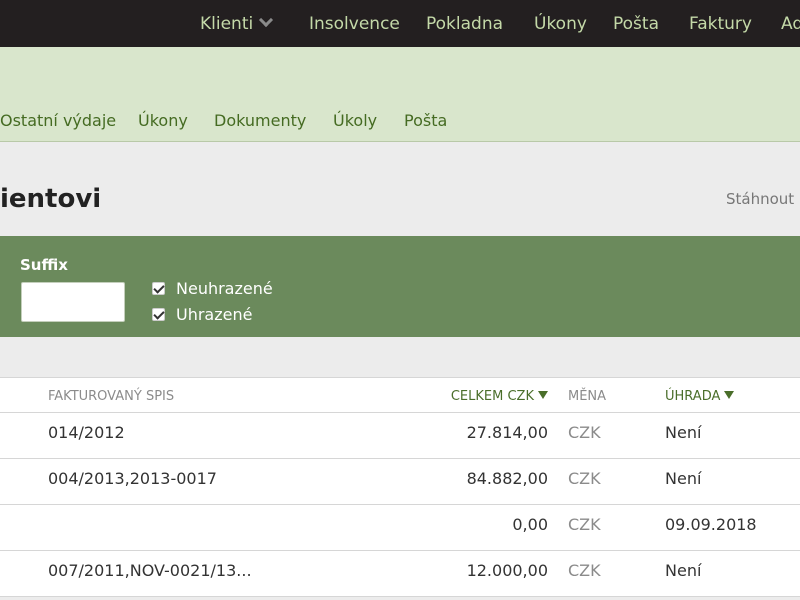 This screenshot has width=800, height=600. What do you see at coordinates (73, 302) in the screenshot?
I see `suffix-input` at bounding box center [73, 302].